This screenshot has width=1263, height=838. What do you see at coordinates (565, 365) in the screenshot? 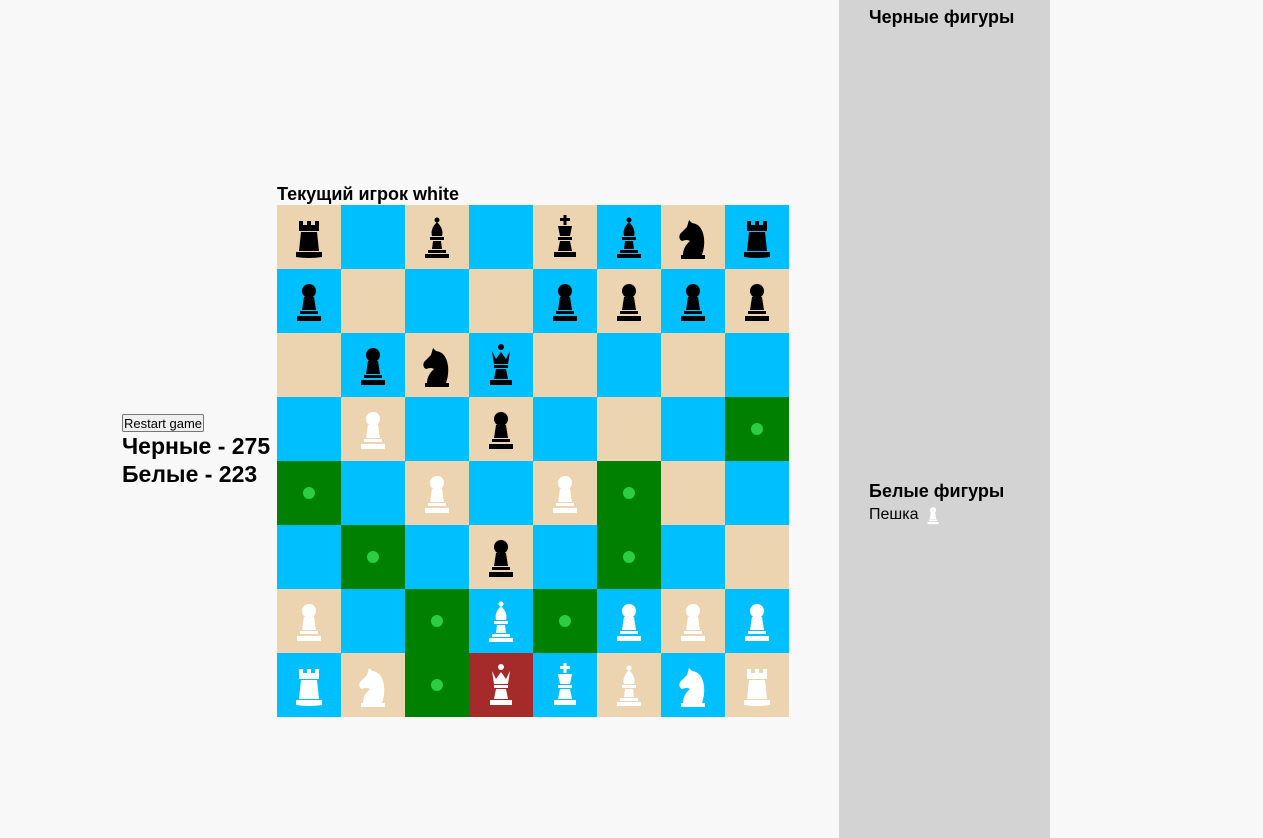
I see `cell-e6` at bounding box center [565, 365].